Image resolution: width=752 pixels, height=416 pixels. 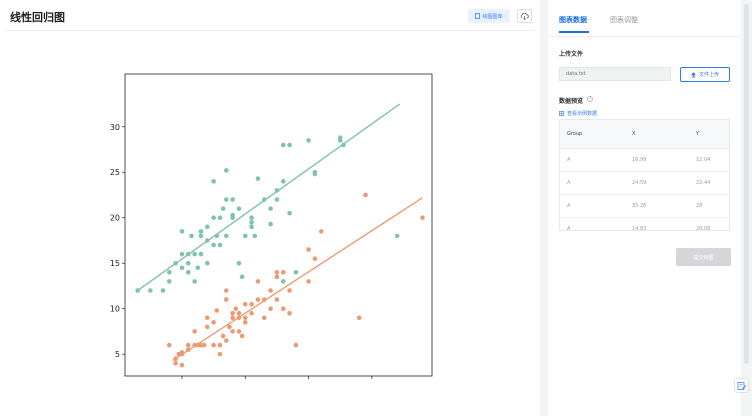 What do you see at coordinates (115, 127) in the screenshot?
I see `y-tick-label: 30` at bounding box center [115, 127].